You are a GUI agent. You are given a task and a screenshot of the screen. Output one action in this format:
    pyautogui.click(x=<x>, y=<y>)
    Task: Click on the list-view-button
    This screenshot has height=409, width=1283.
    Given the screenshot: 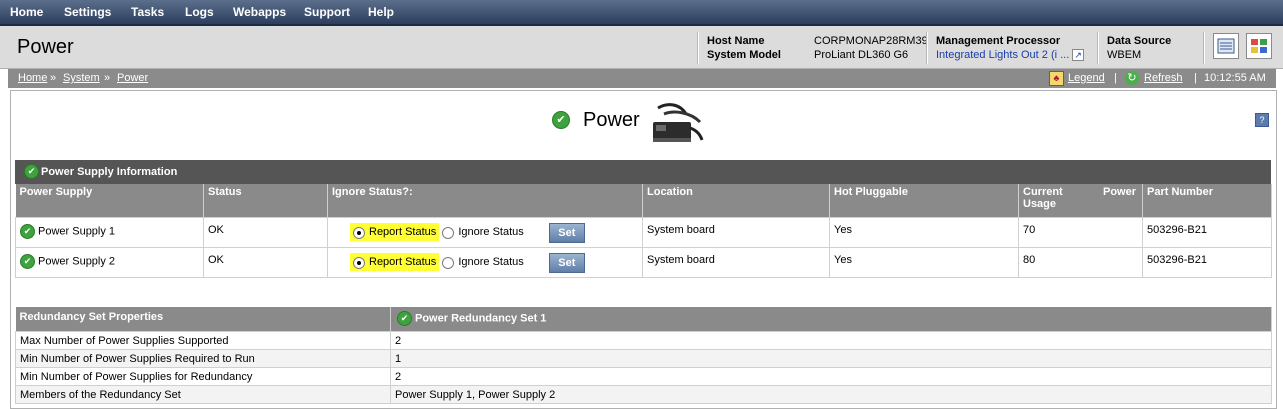 What is the action you would take?
    pyautogui.click(x=1226, y=46)
    